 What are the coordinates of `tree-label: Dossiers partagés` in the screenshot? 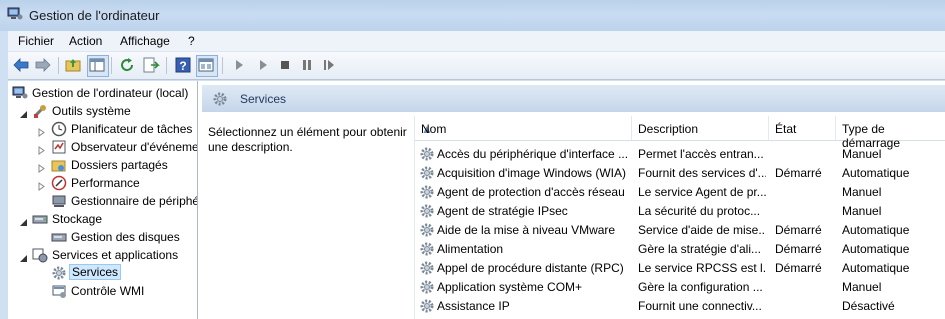 It's located at (119, 165).